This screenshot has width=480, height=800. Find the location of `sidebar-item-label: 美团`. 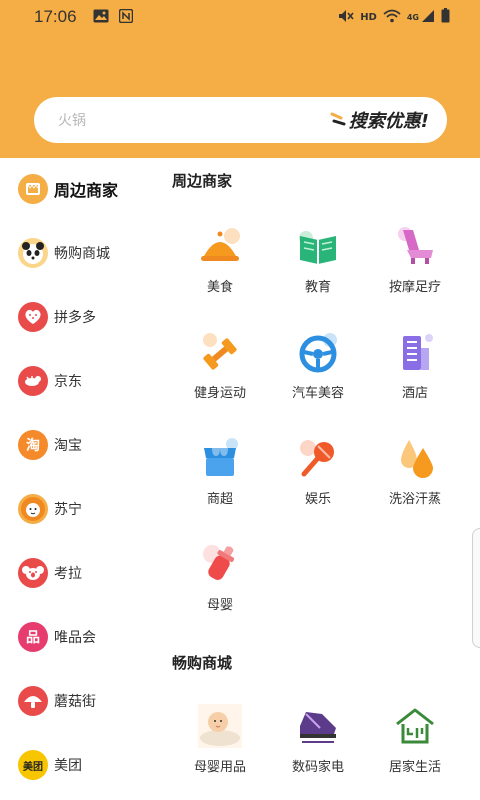

sidebar-item-label: 美团 is located at coordinates (68, 766).